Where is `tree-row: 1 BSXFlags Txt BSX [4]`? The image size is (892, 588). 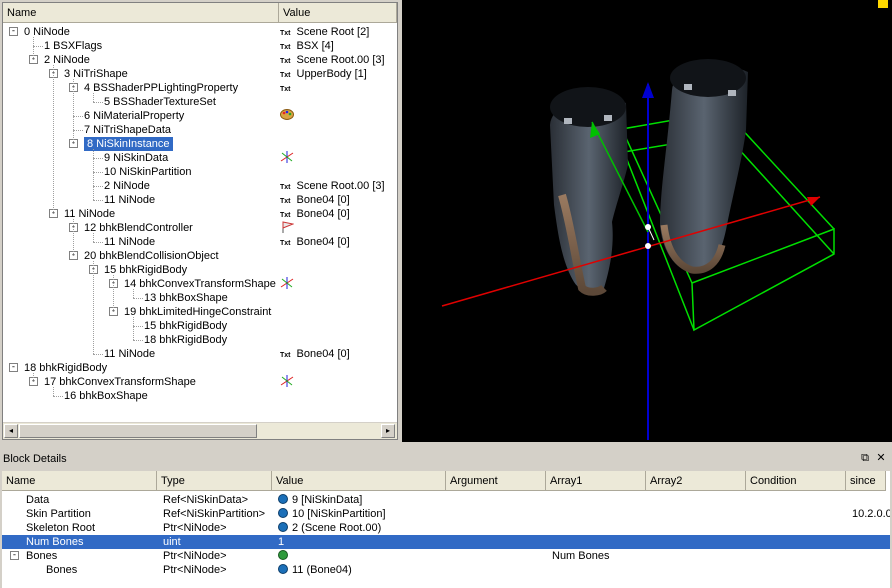 tree-row: 1 BSXFlags Txt BSX [4] is located at coordinates (200, 46).